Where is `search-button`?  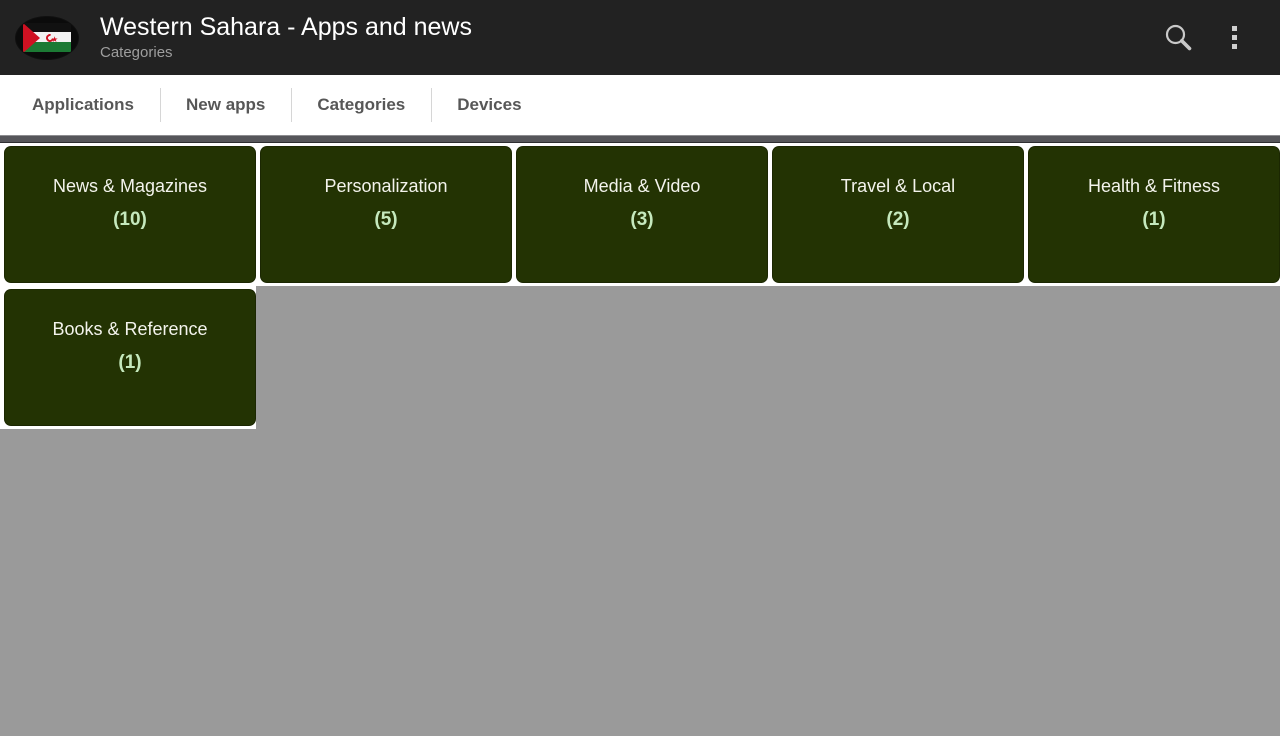
search-button is located at coordinates (1178, 38).